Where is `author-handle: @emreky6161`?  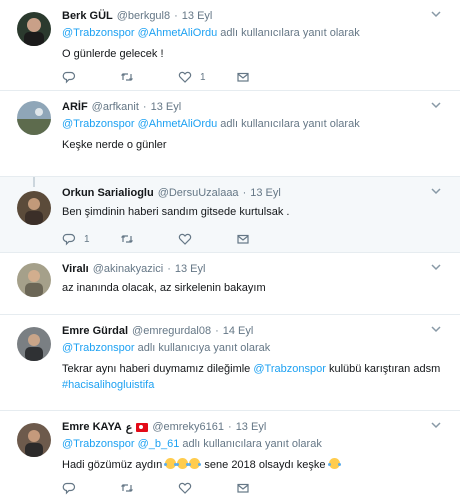 author-handle: @emreky6161 is located at coordinates (188, 427).